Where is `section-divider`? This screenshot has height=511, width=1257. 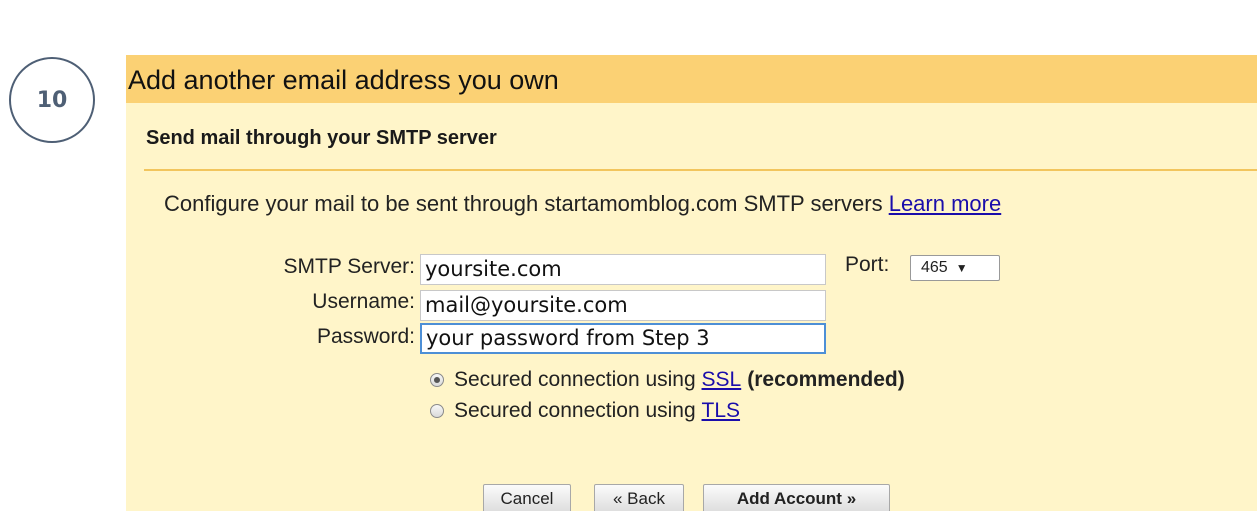 section-divider is located at coordinates (700, 170).